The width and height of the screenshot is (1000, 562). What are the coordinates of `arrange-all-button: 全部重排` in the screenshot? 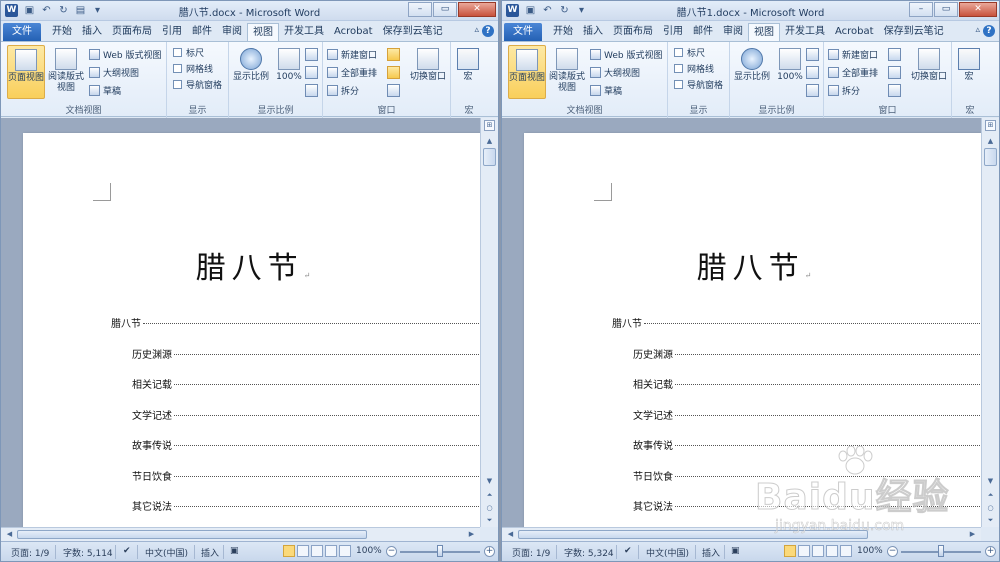 It's located at (853, 72).